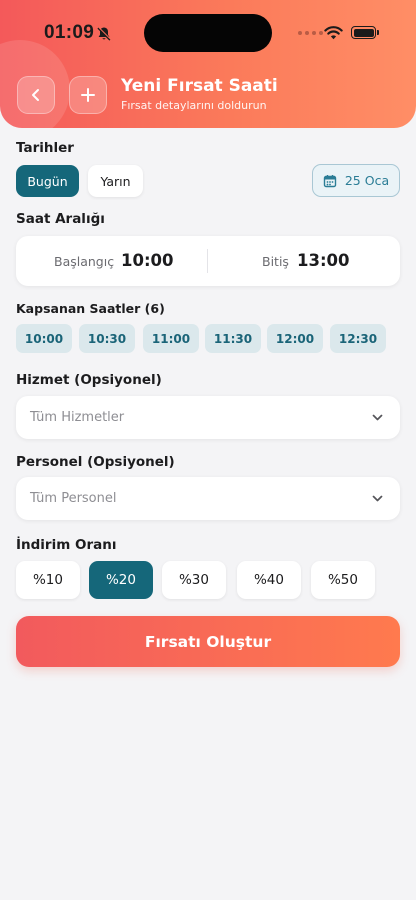 The image size is (416, 900). I want to click on discount-option-30: %30, so click(194, 580).